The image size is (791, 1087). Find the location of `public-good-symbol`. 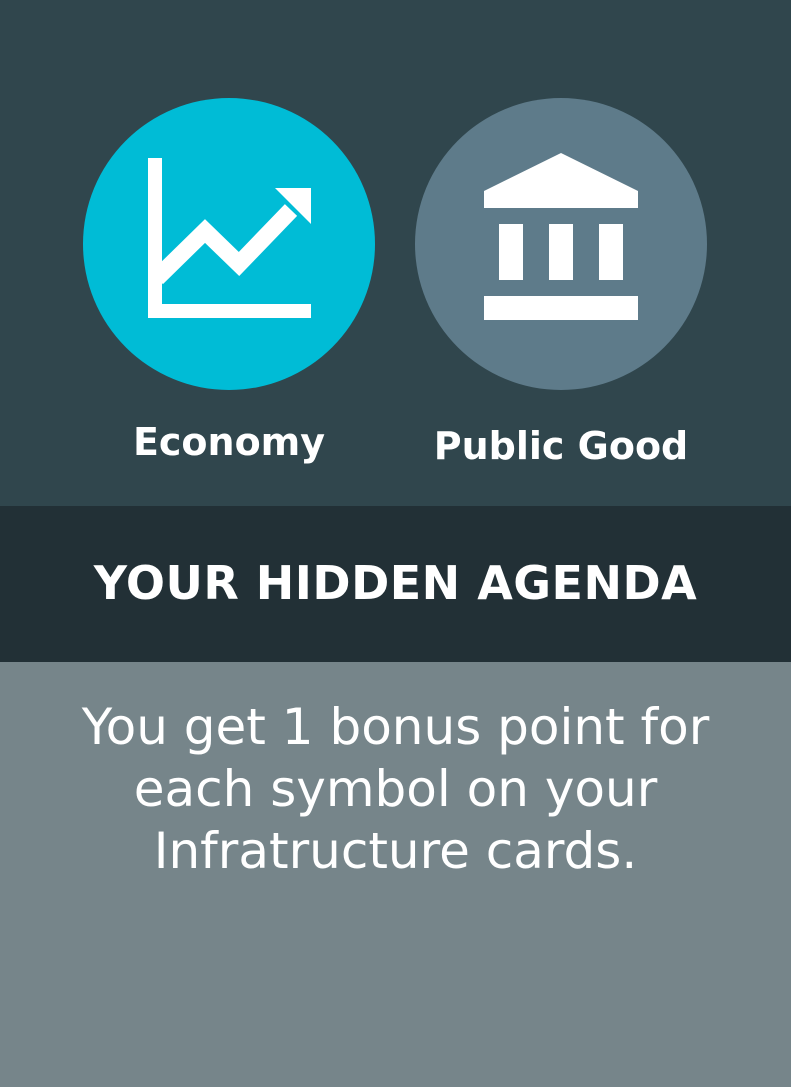

public-good-symbol is located at coordinates (561, 244).